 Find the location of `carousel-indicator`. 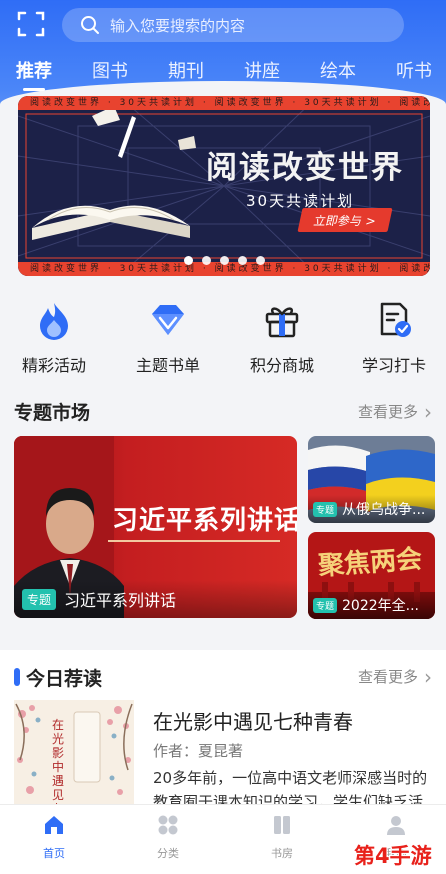

carousel-indicator is located at coordinates (224, 260).